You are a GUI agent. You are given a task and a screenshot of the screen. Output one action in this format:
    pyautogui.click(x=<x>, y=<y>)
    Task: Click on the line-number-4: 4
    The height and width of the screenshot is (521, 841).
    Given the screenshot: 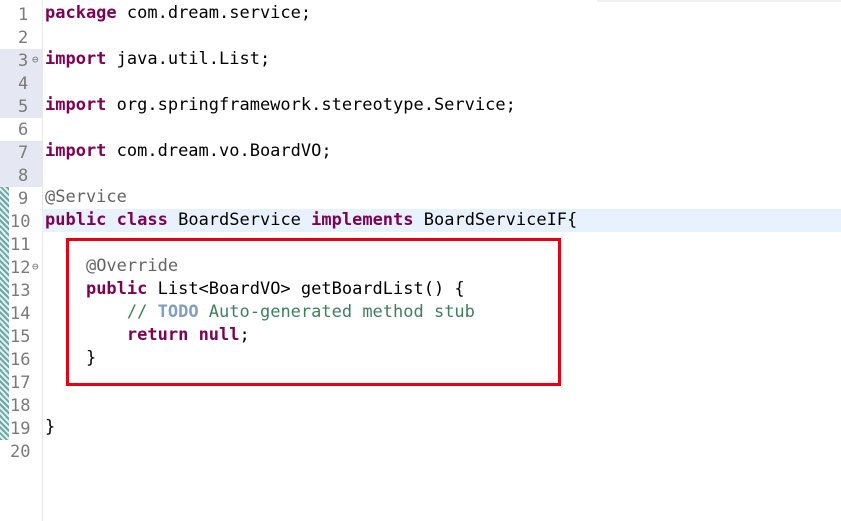 What is the action you would take?
    pyautogui.click(x=21, y=83)
    